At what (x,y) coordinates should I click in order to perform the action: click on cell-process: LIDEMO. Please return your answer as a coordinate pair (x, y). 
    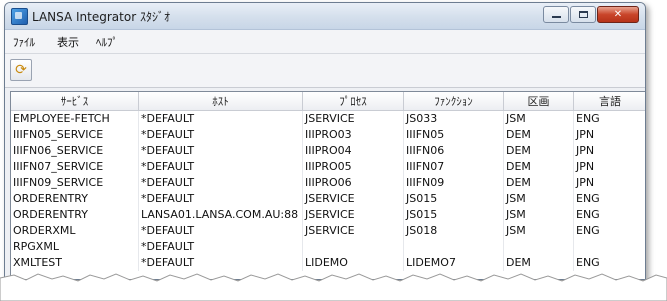
    Looking at the image, I should click on (353, 263).